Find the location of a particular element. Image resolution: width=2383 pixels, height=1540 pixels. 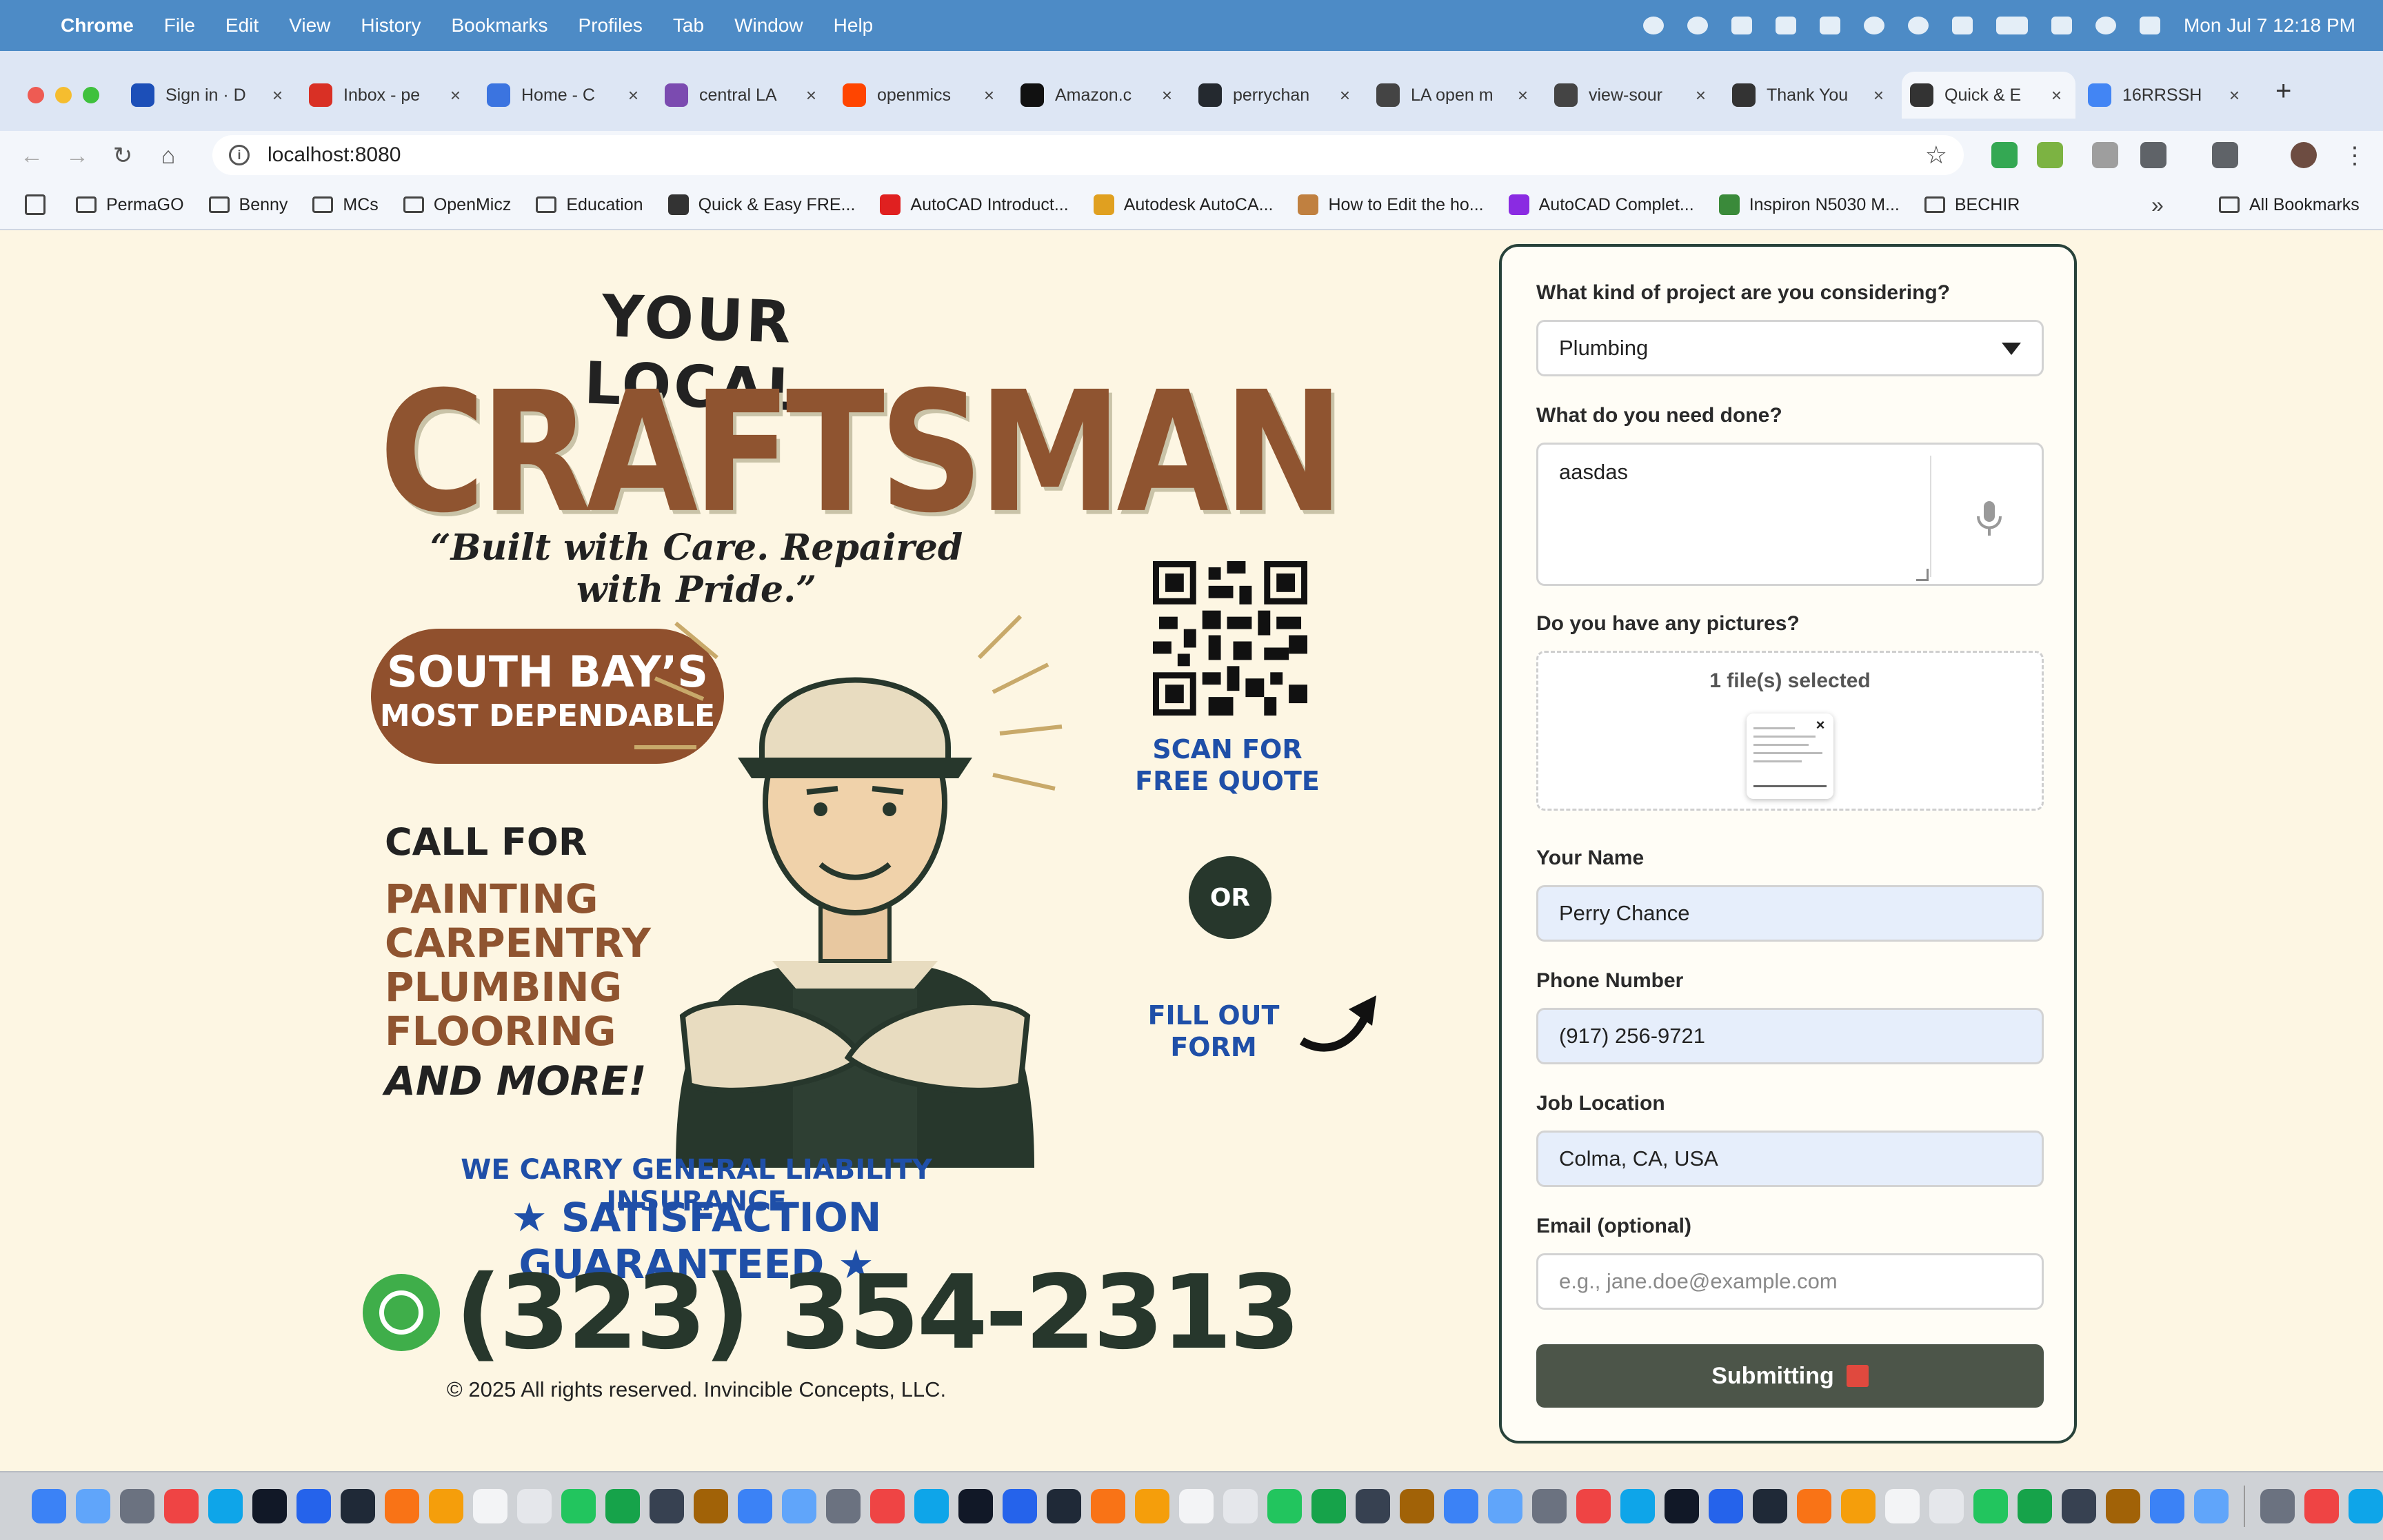

tab-search-icon is located at coordinates (2225, 155).